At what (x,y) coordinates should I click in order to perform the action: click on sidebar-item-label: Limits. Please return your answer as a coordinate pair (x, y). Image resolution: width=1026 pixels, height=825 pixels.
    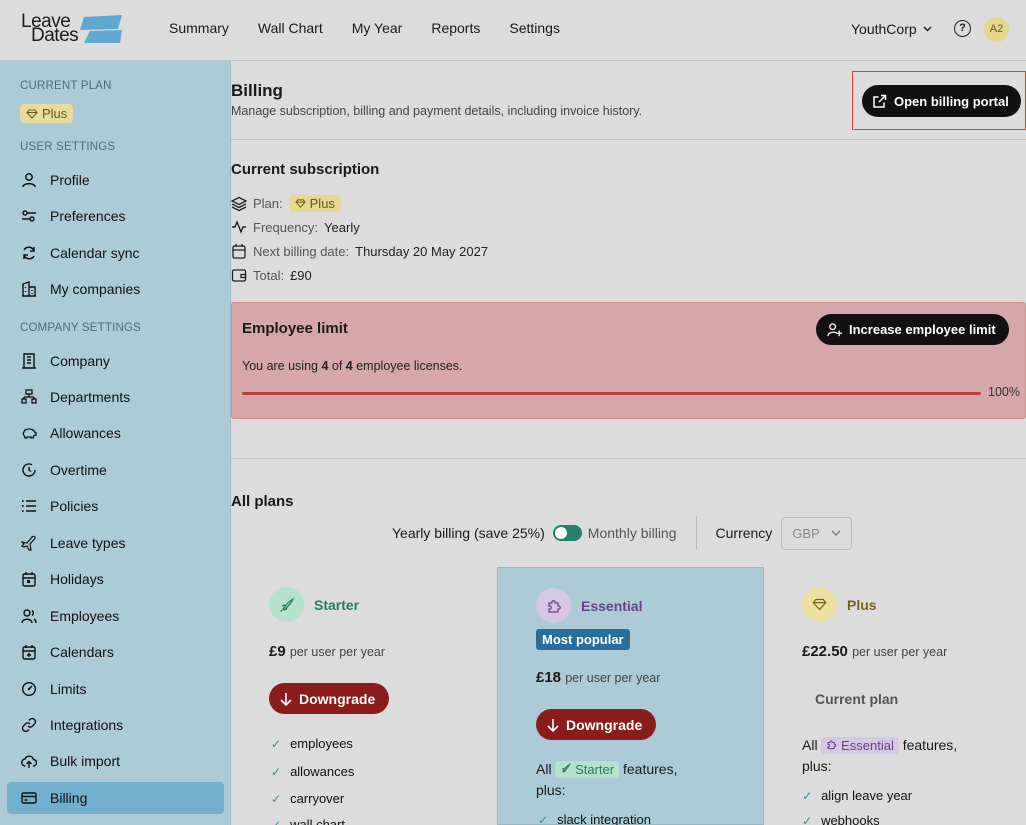
    Looking at the image, I should click on (68, 689).